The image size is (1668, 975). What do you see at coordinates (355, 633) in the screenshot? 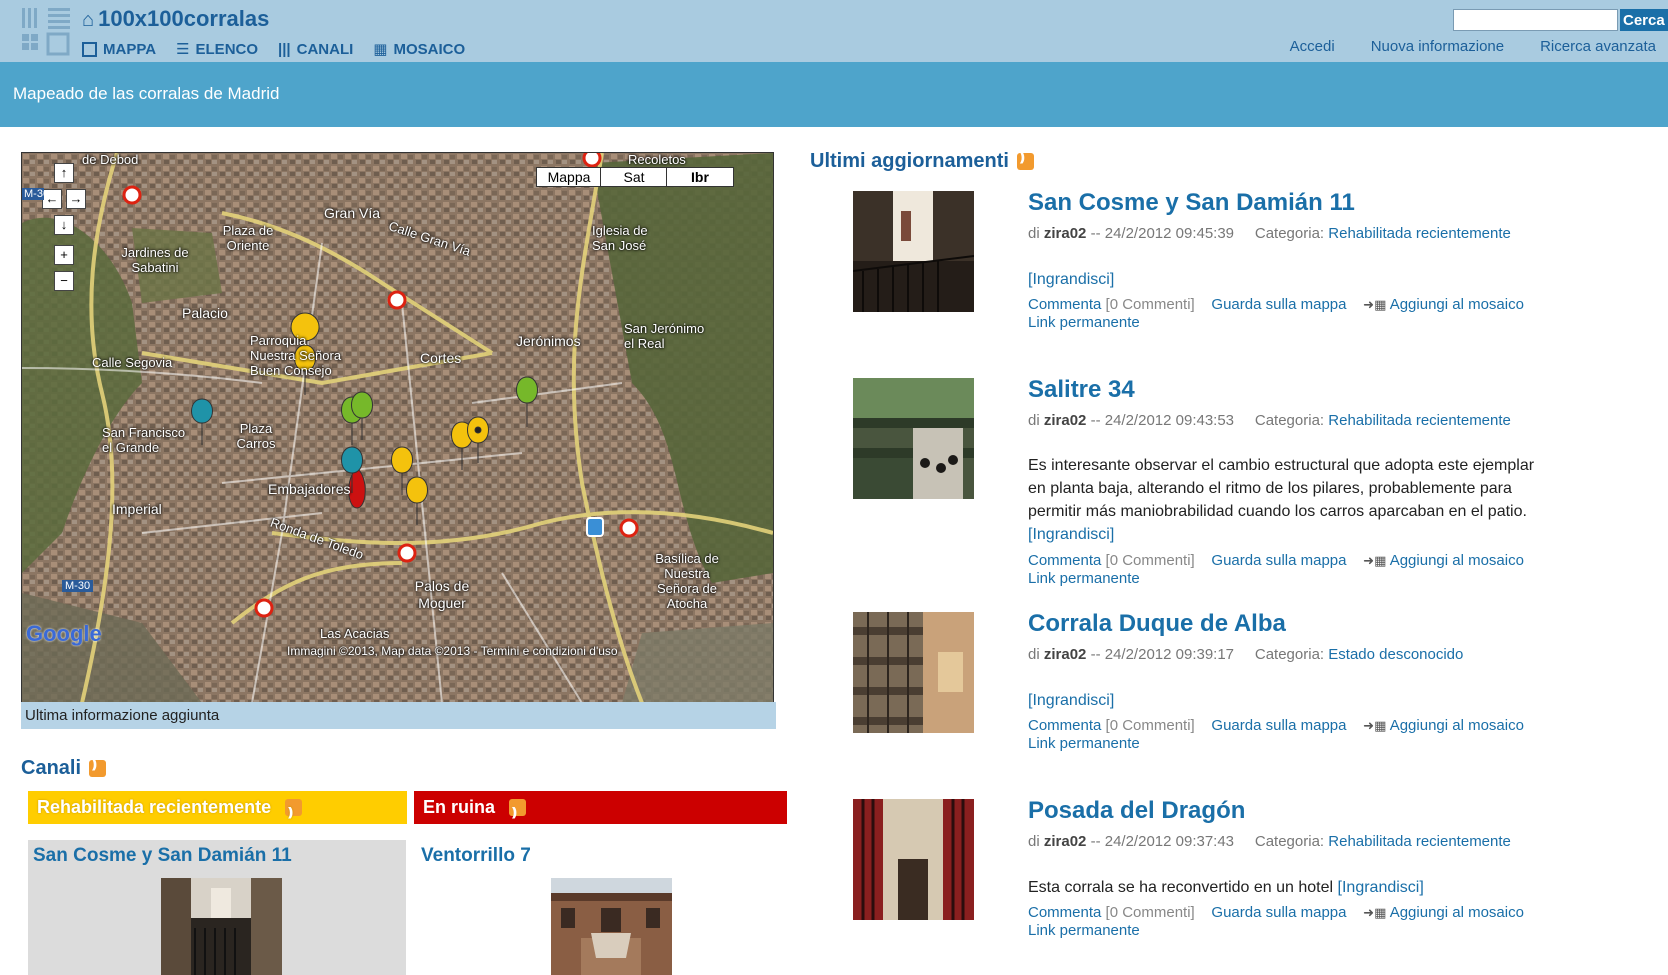
I see `map-label: Las Acacias` at bounding box center [355, 633].